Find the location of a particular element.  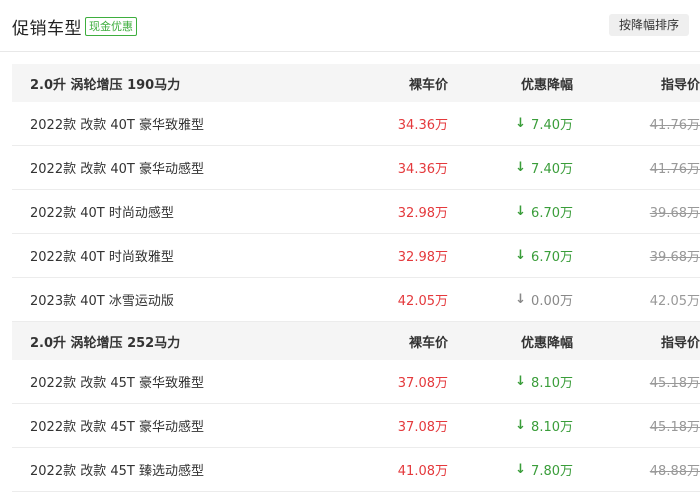

discount-value: 0.00万 is located at coordinates (552, 301).